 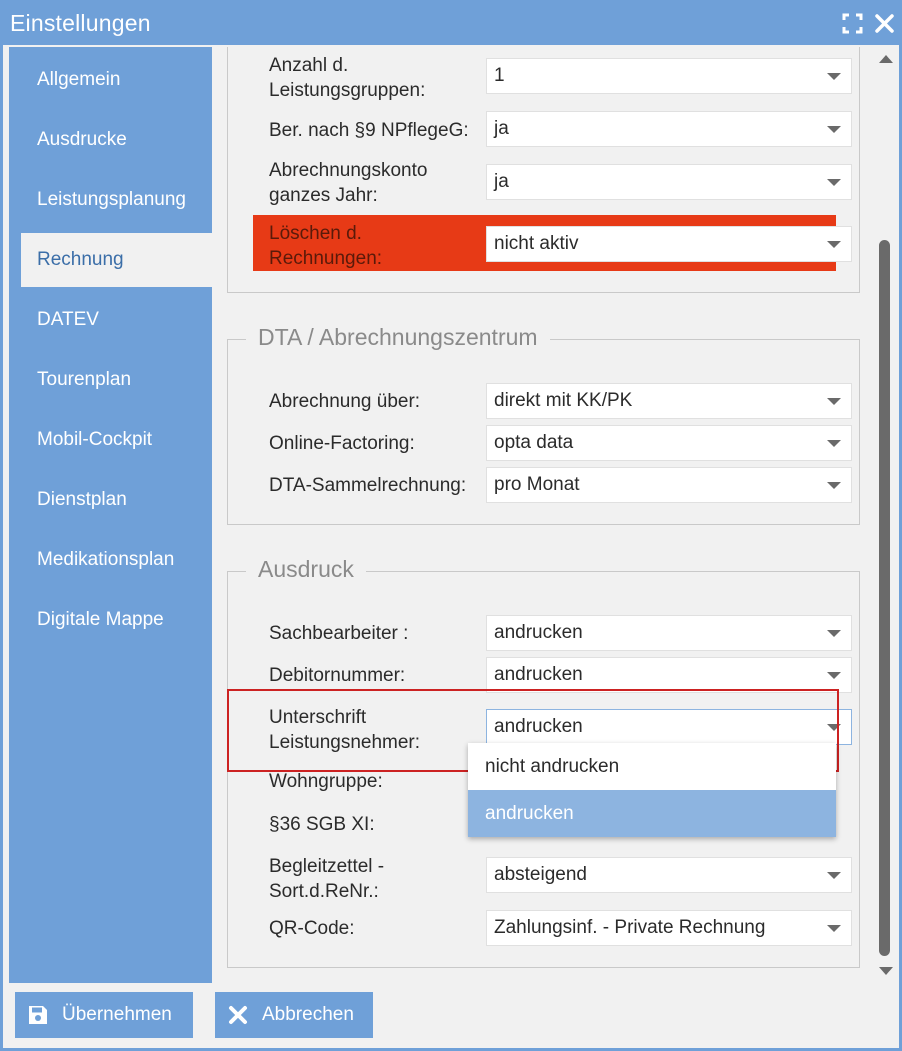 What do you see at coordinates (339, 633) in the screenshot?
I see `label-sachbearbeiter: Sachbearbeiter :` at bounding box center [339, 633].